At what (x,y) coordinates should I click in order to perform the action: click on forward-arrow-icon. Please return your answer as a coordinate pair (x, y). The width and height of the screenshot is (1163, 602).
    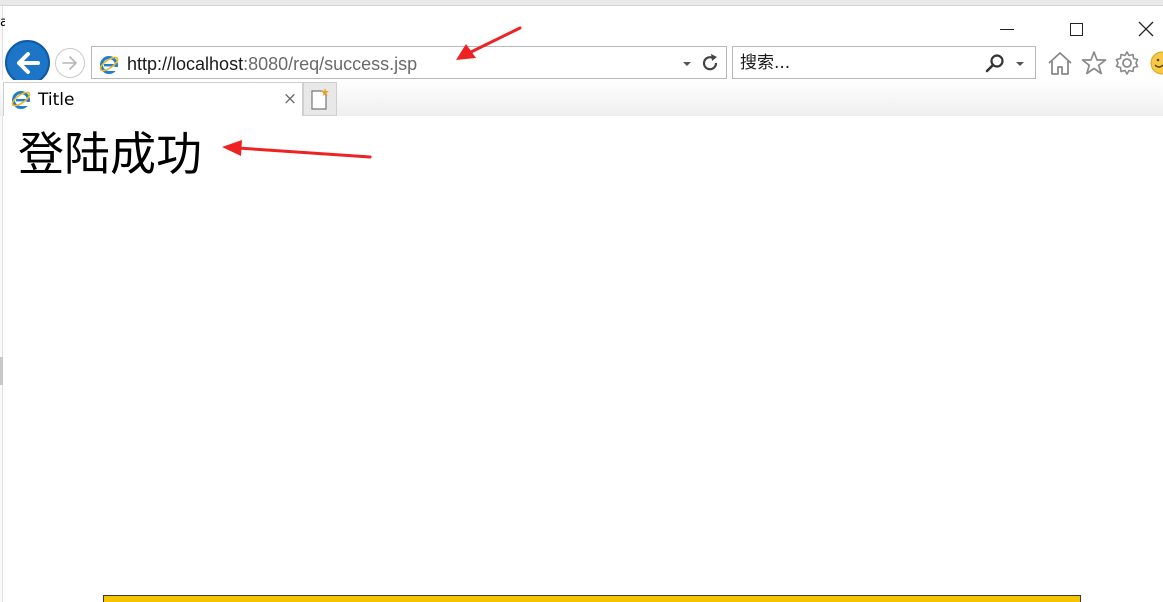
    Looking at the image, I should click on (69, 63).